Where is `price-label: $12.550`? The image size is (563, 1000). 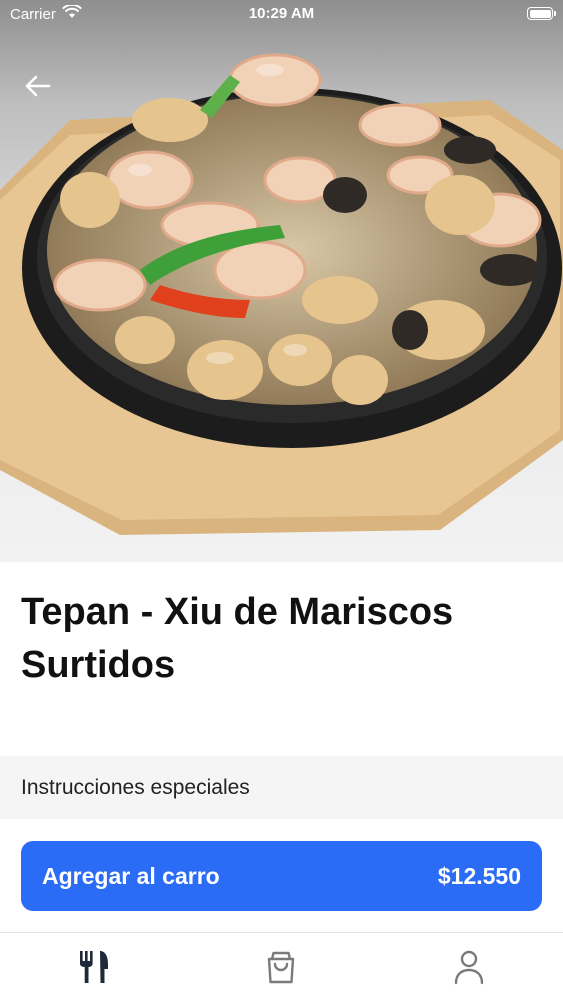
price-label: $12.550 is located at coordinates (479, 875).